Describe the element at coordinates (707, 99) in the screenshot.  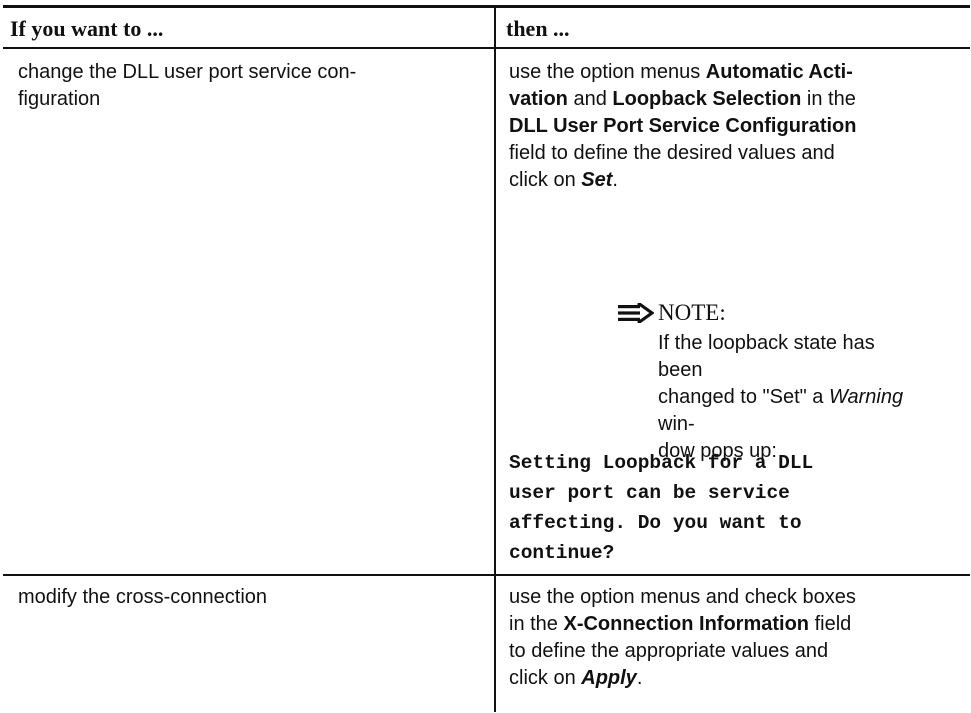
I see `loopback-selection-term: Loopback Selection` at that location.